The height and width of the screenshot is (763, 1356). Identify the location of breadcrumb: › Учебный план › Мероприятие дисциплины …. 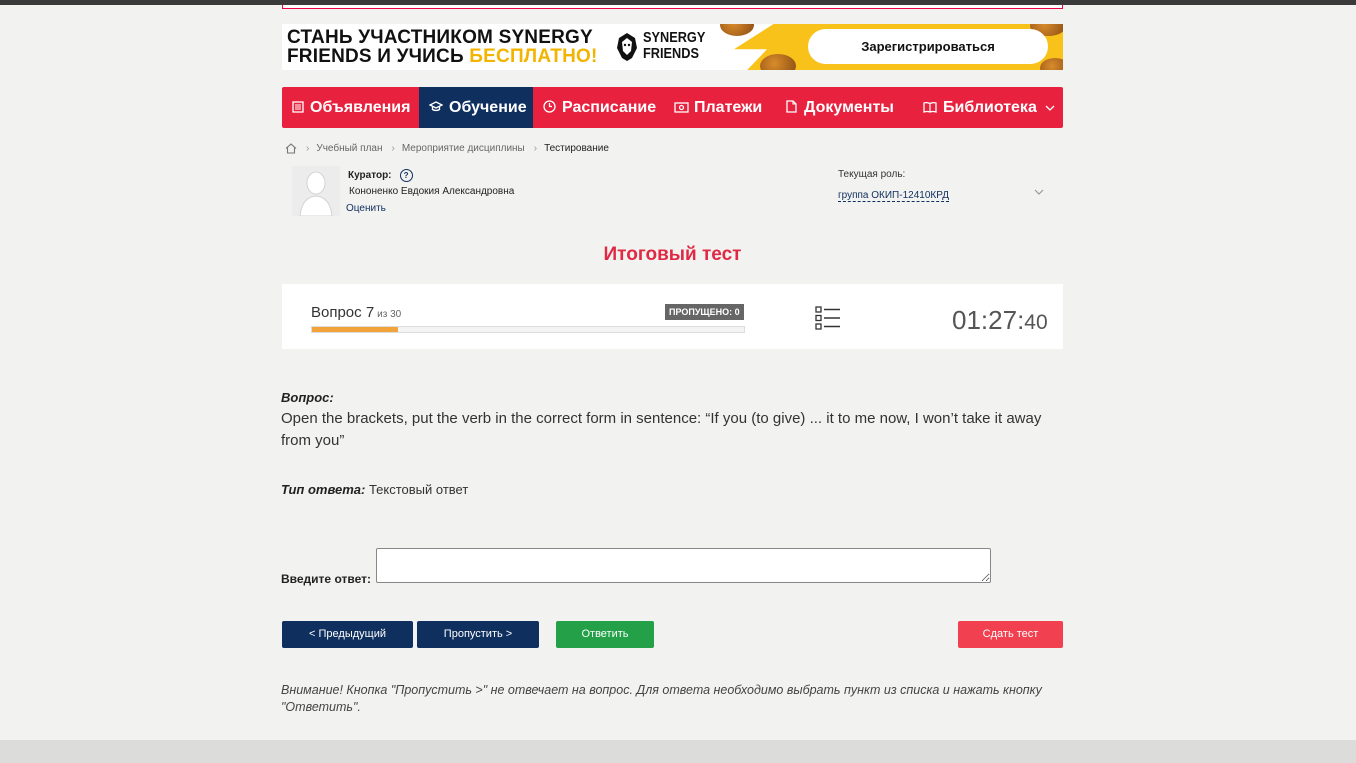
(447, 148).